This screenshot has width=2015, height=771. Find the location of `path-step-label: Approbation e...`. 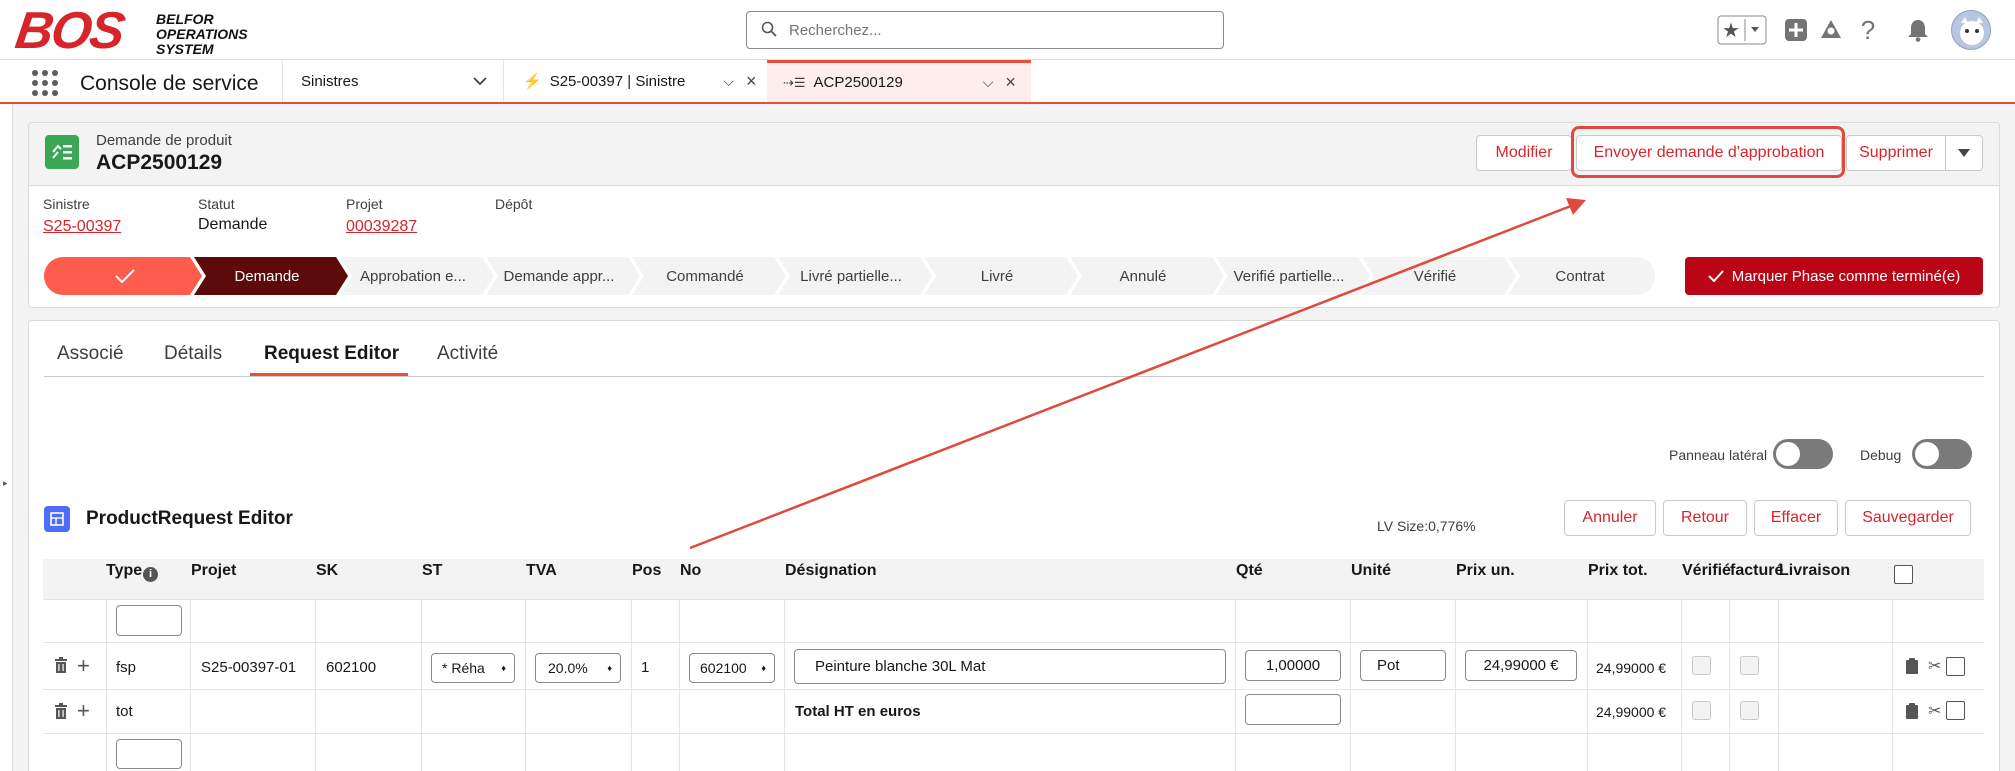

path-step-label: Approbation e... is located at coordinates (413, 276).